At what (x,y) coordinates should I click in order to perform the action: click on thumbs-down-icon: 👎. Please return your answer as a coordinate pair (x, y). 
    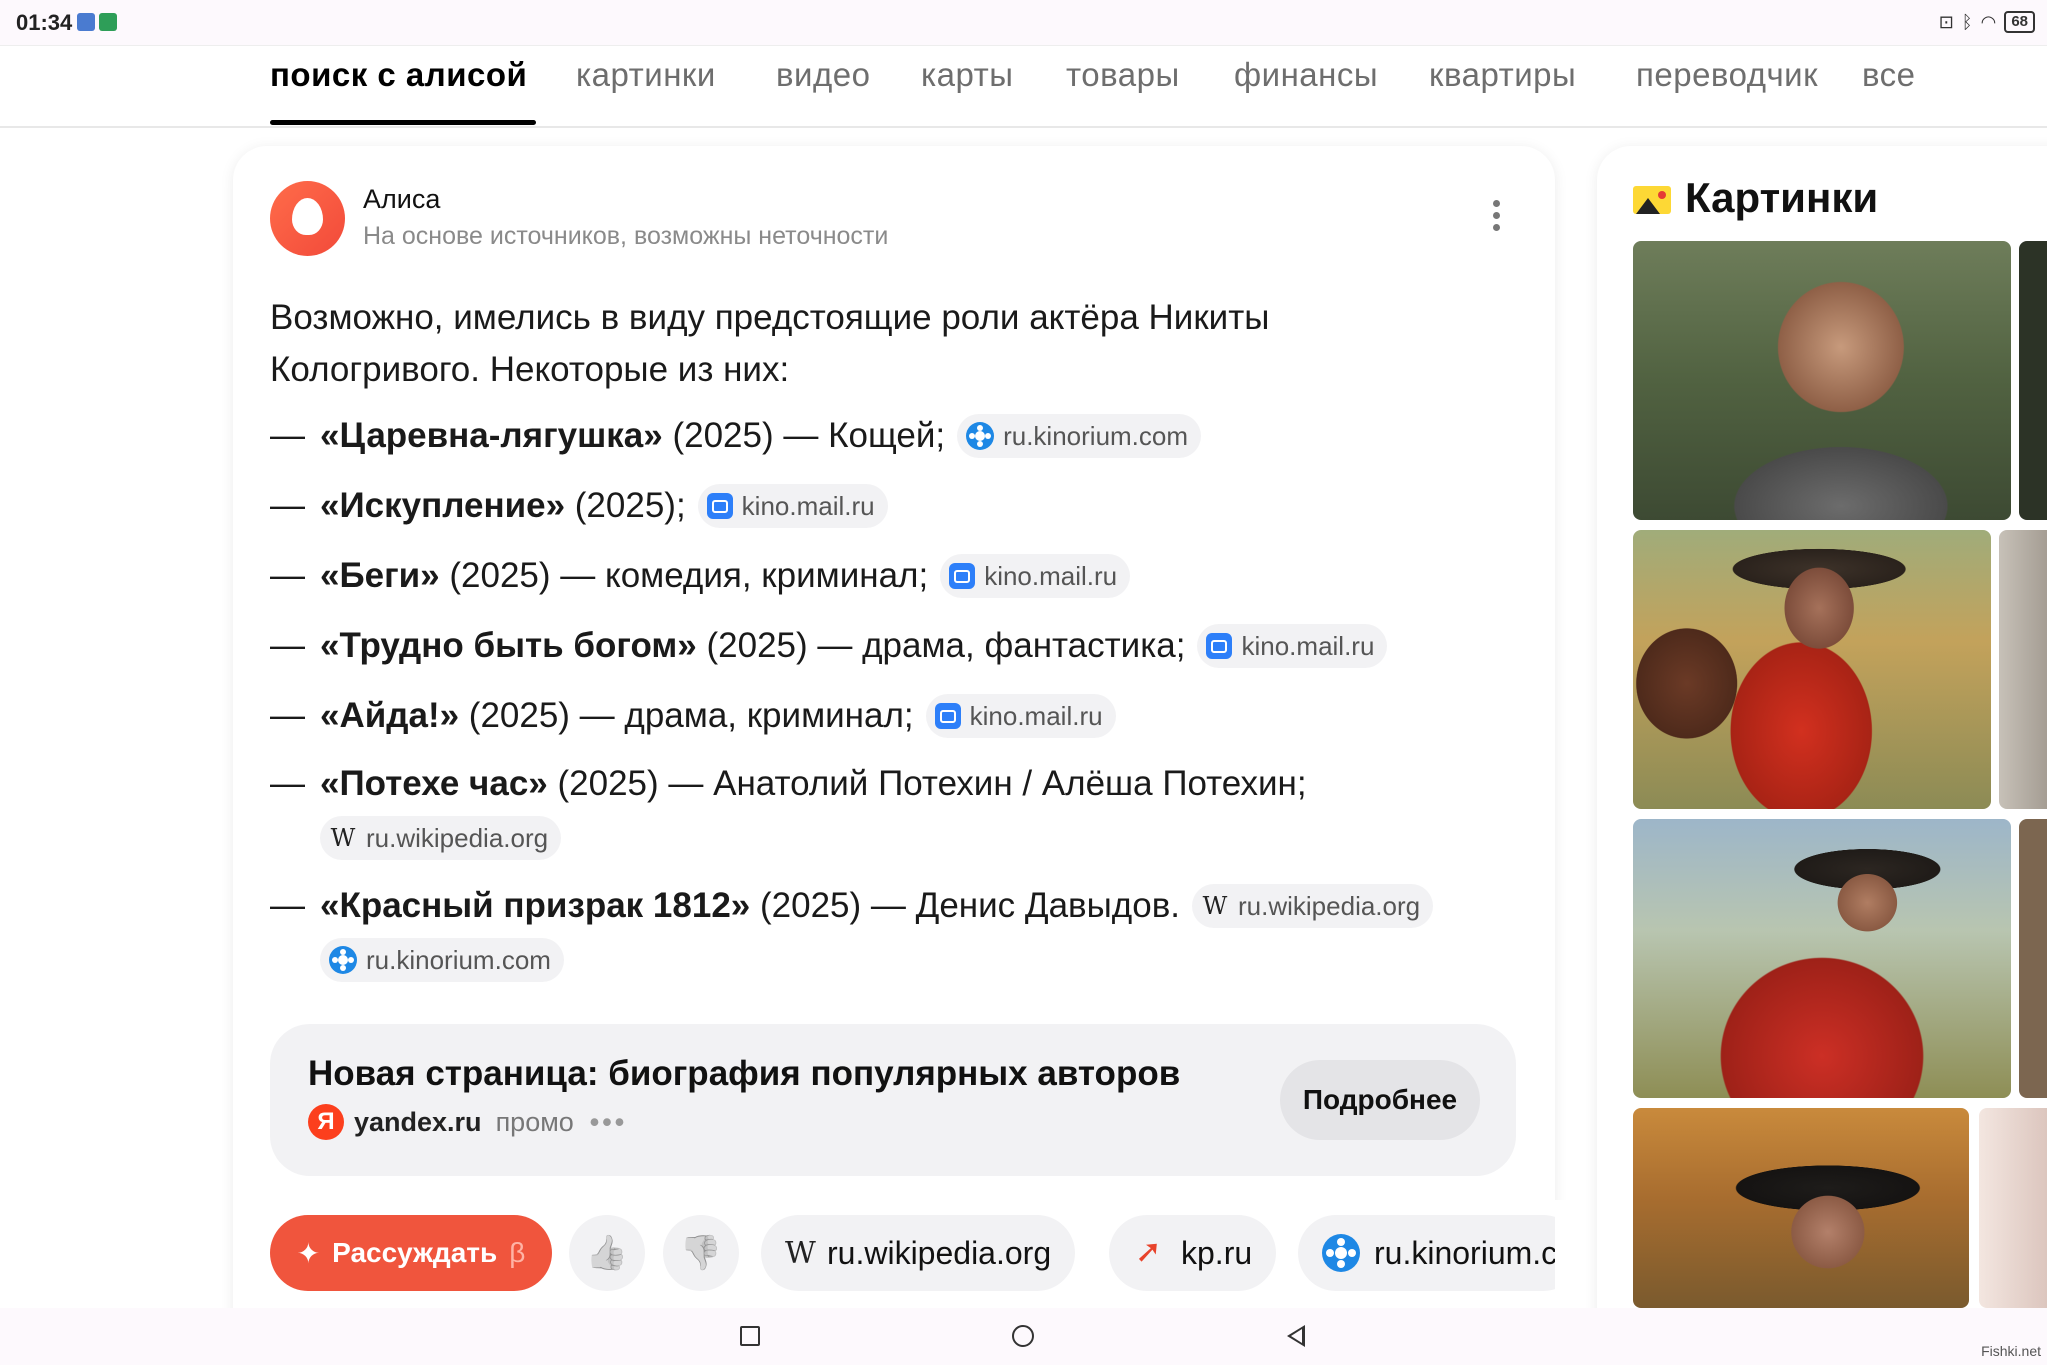
    Looking at the image, I should click on (701, 1253).